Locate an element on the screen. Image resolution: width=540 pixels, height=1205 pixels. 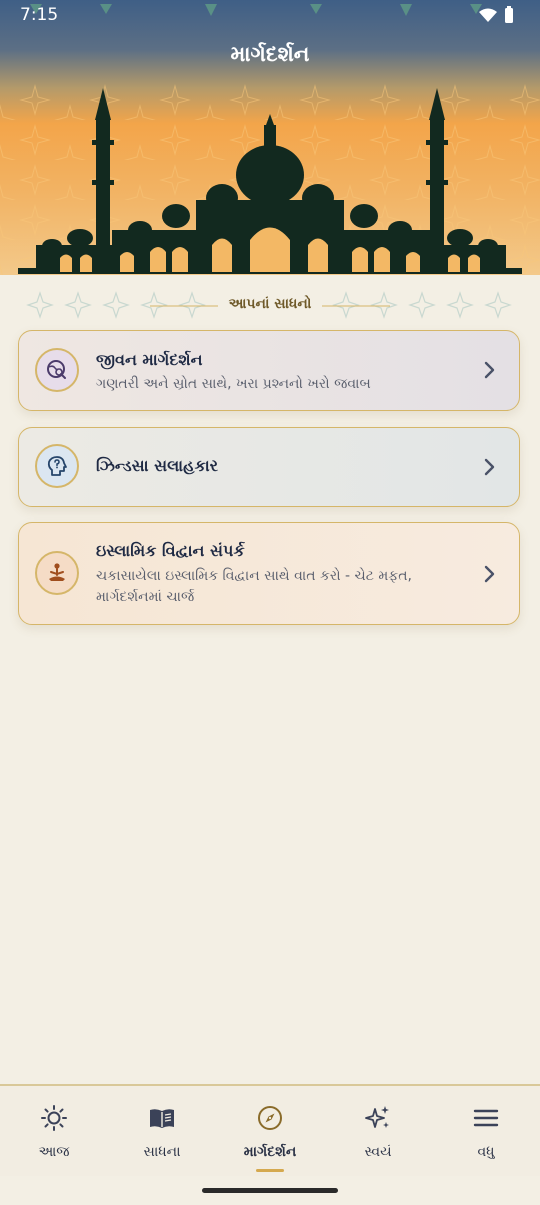
meditation-icon is located at coordinates (57, 573).